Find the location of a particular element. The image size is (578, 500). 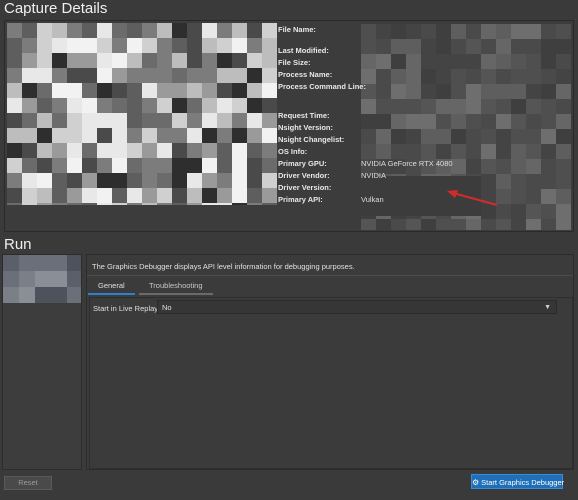

run-title: Run is located at coordinates (18, 244).